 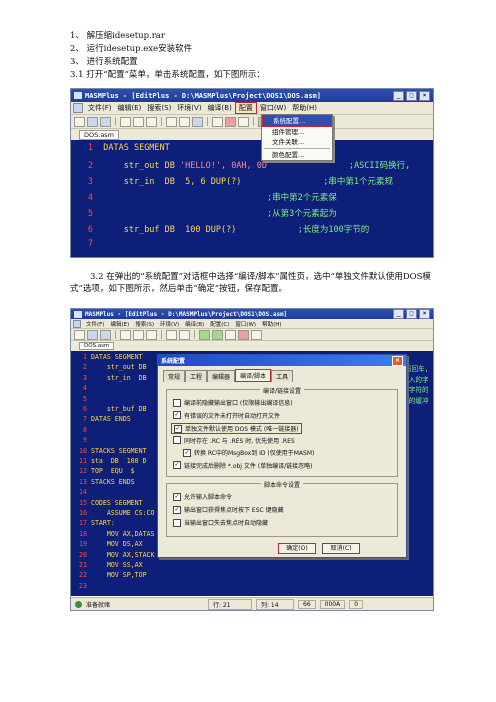 What do you see at coordinates (217, 121) in the screenshot?
I see `font-icon` at bounding box center [217, 121].